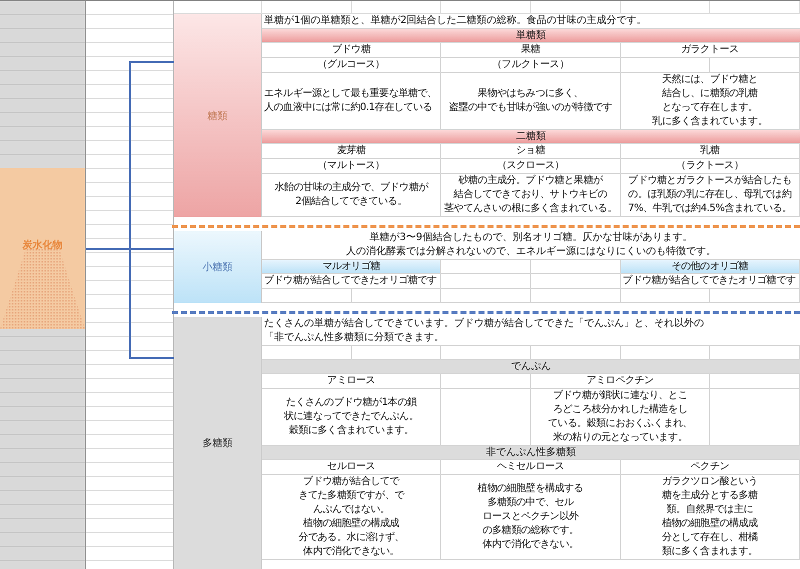 Image resolution: width=800 pixels, height=569 pixels. What do you see at coordinates (530, 181) in the screenshot?
I see `cell-text: 砂糖の主成分。ブドウ糖と果糖が` at bounding box center [530, 181].